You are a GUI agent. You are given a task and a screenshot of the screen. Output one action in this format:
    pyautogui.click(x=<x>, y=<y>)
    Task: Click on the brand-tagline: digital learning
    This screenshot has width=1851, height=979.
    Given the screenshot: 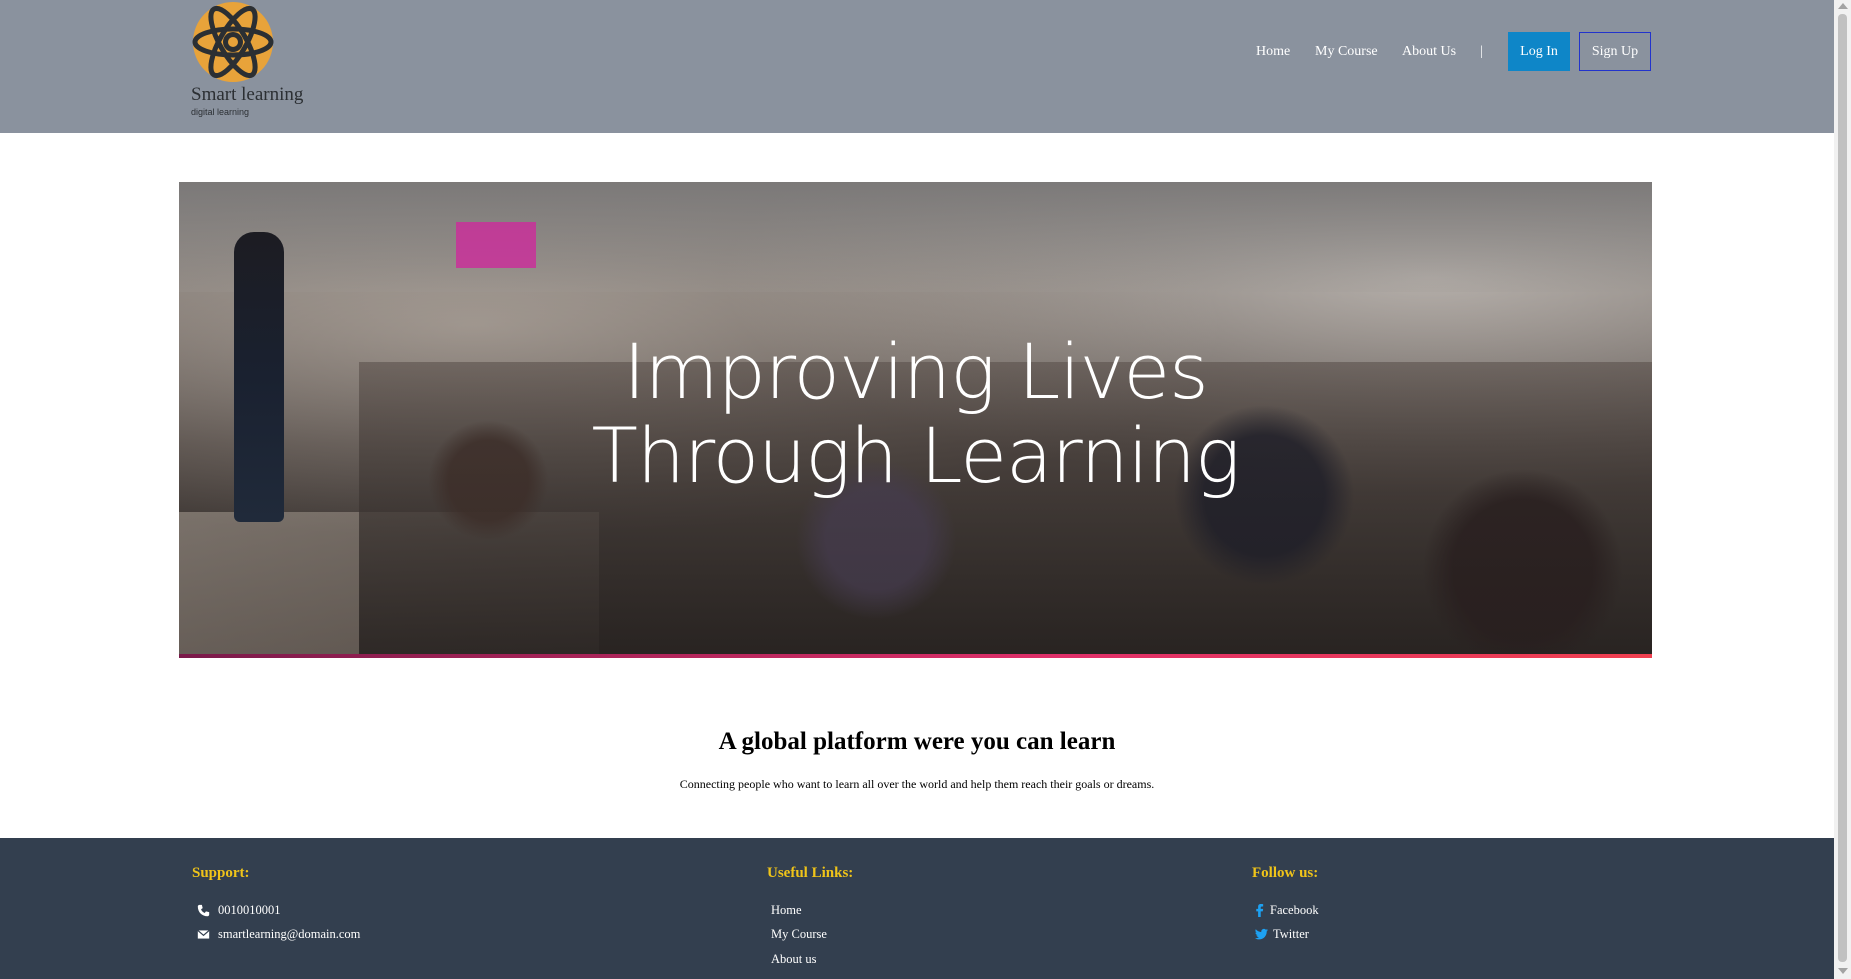 What is the action you would take?
    pyautogui.click(x=220, y=112)
    